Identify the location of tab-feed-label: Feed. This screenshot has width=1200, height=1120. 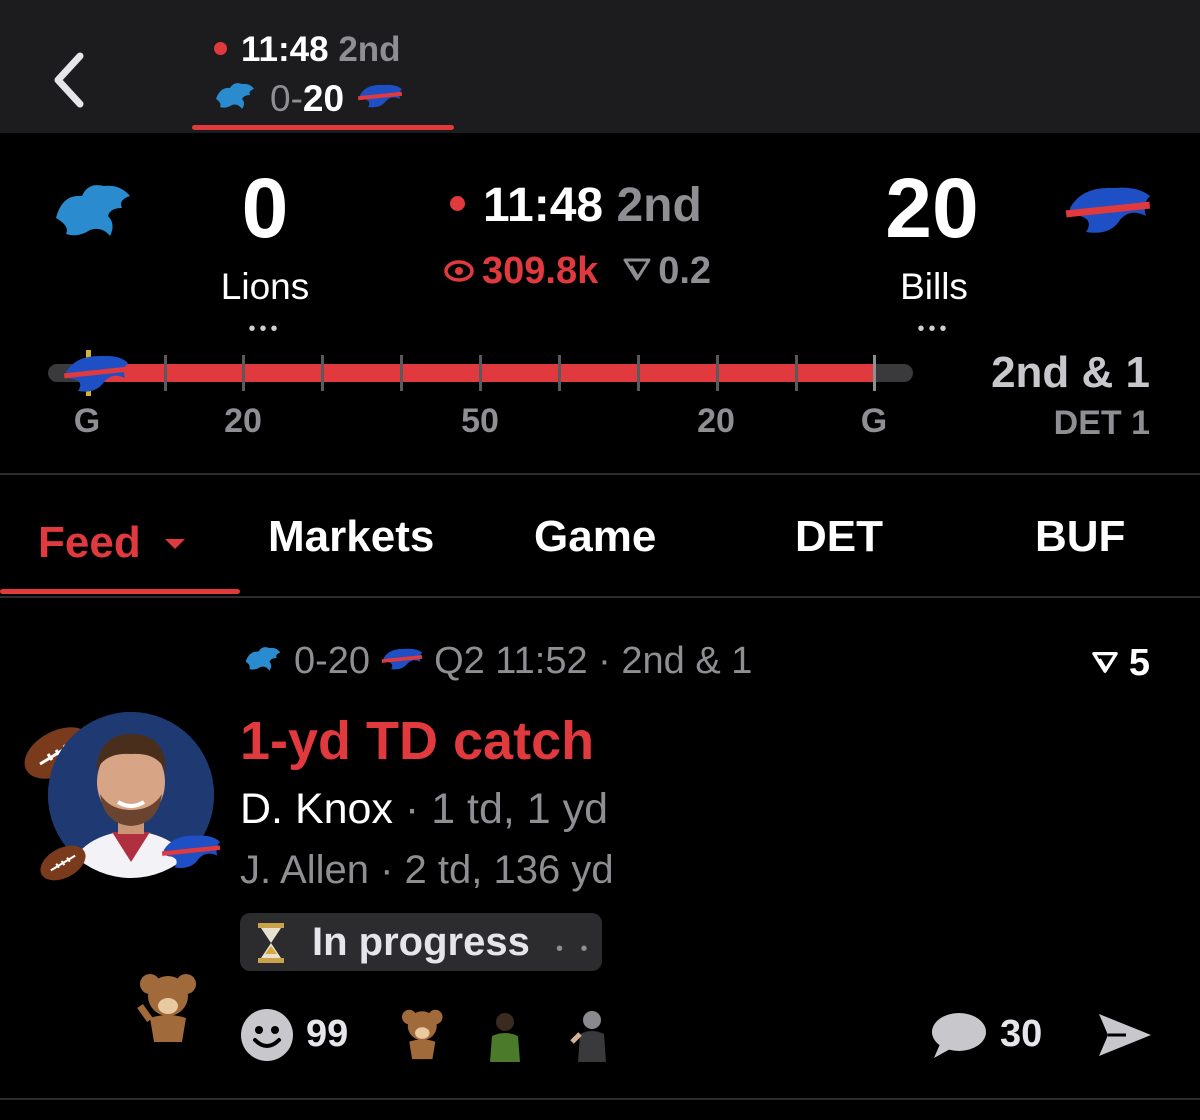
(89, 542).